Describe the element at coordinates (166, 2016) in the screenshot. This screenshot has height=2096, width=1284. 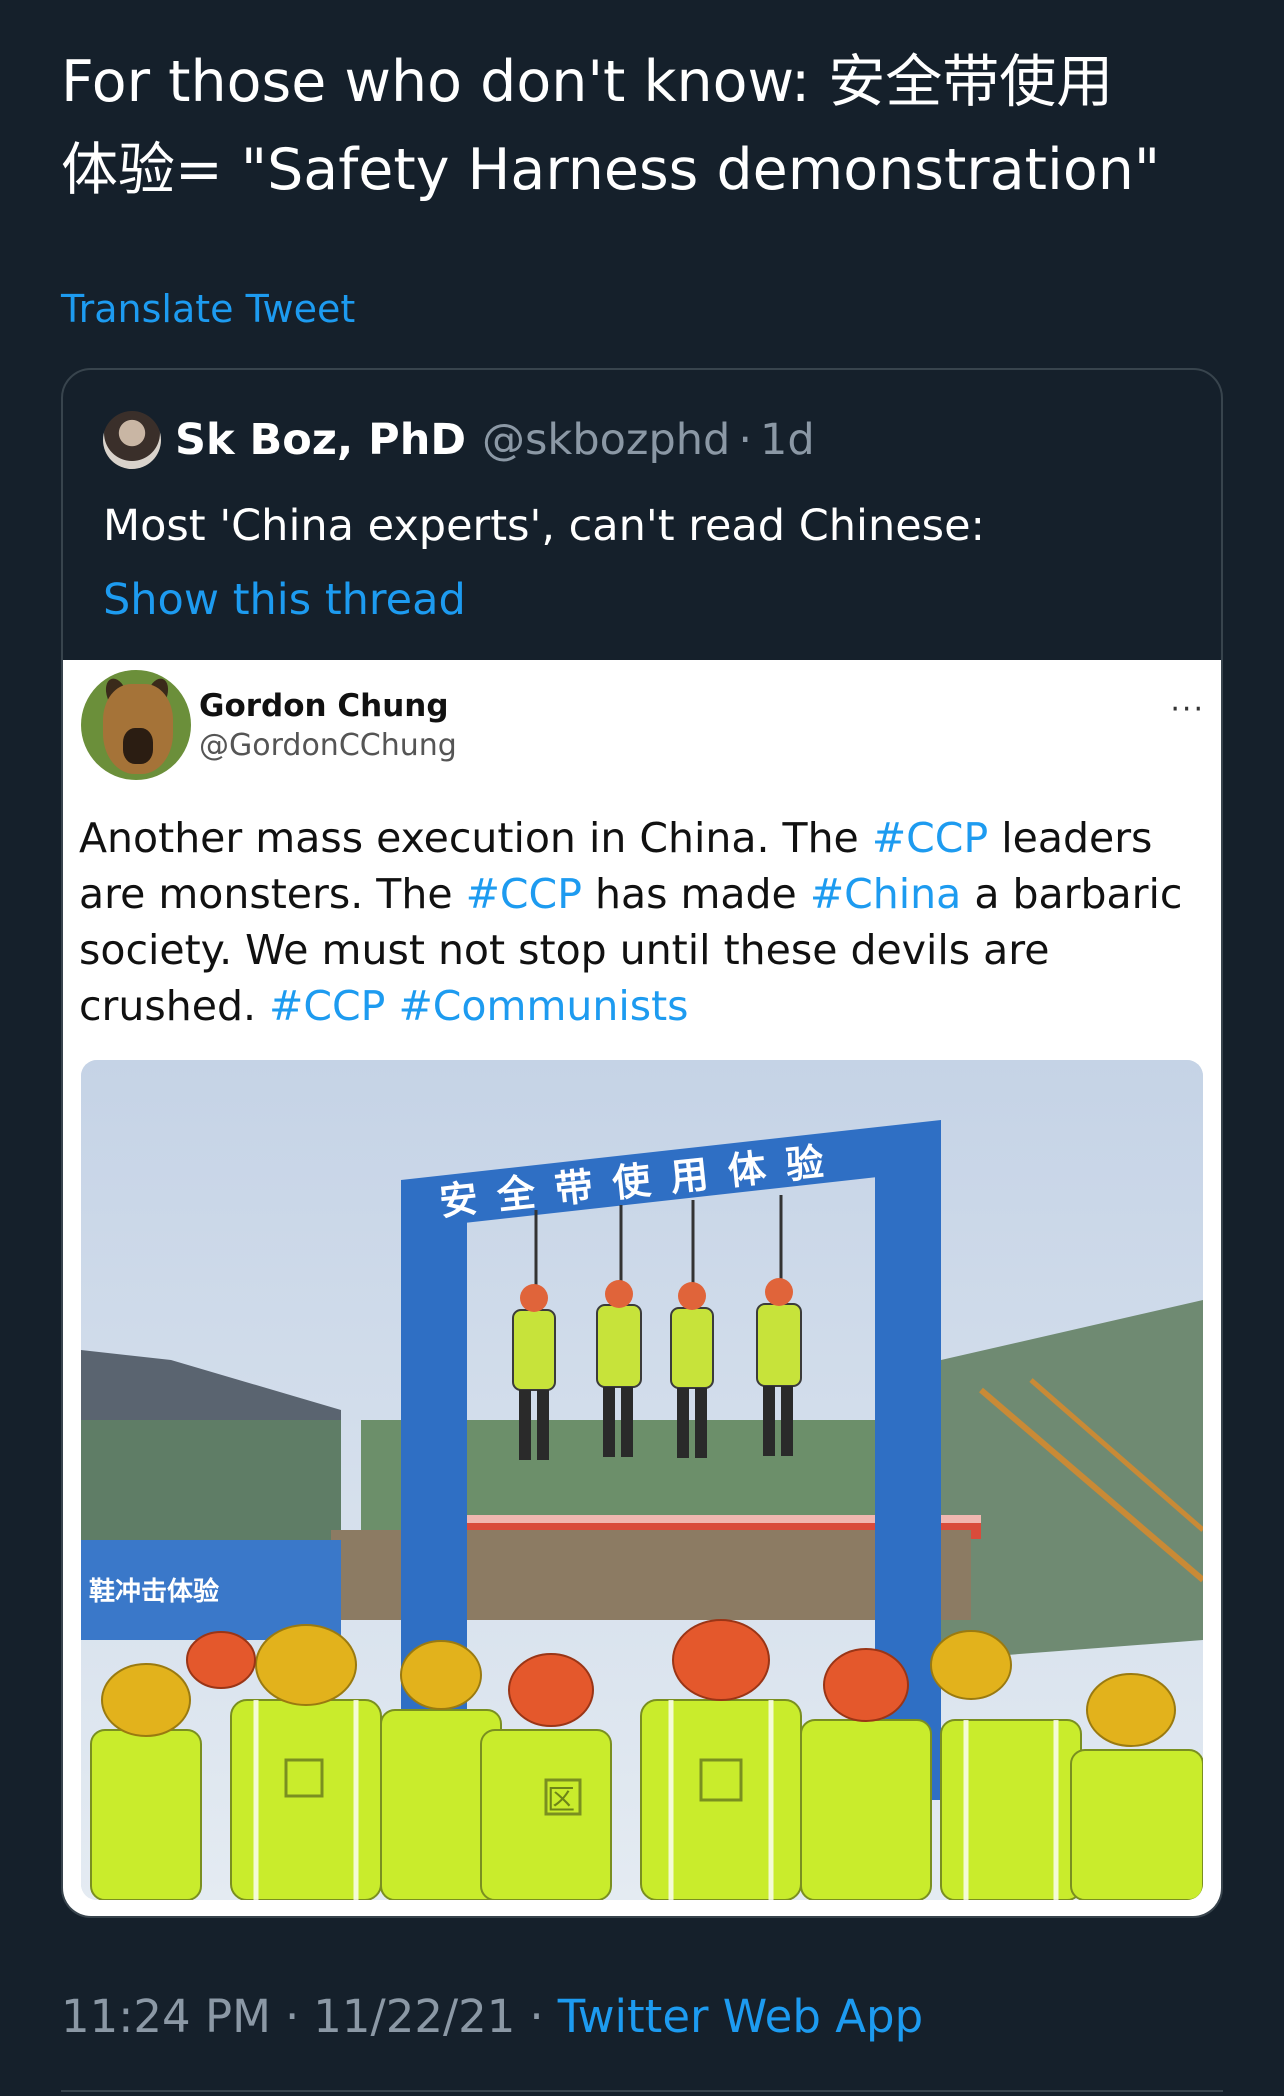
I see `tweet-time: 11:24 PM` at that location.